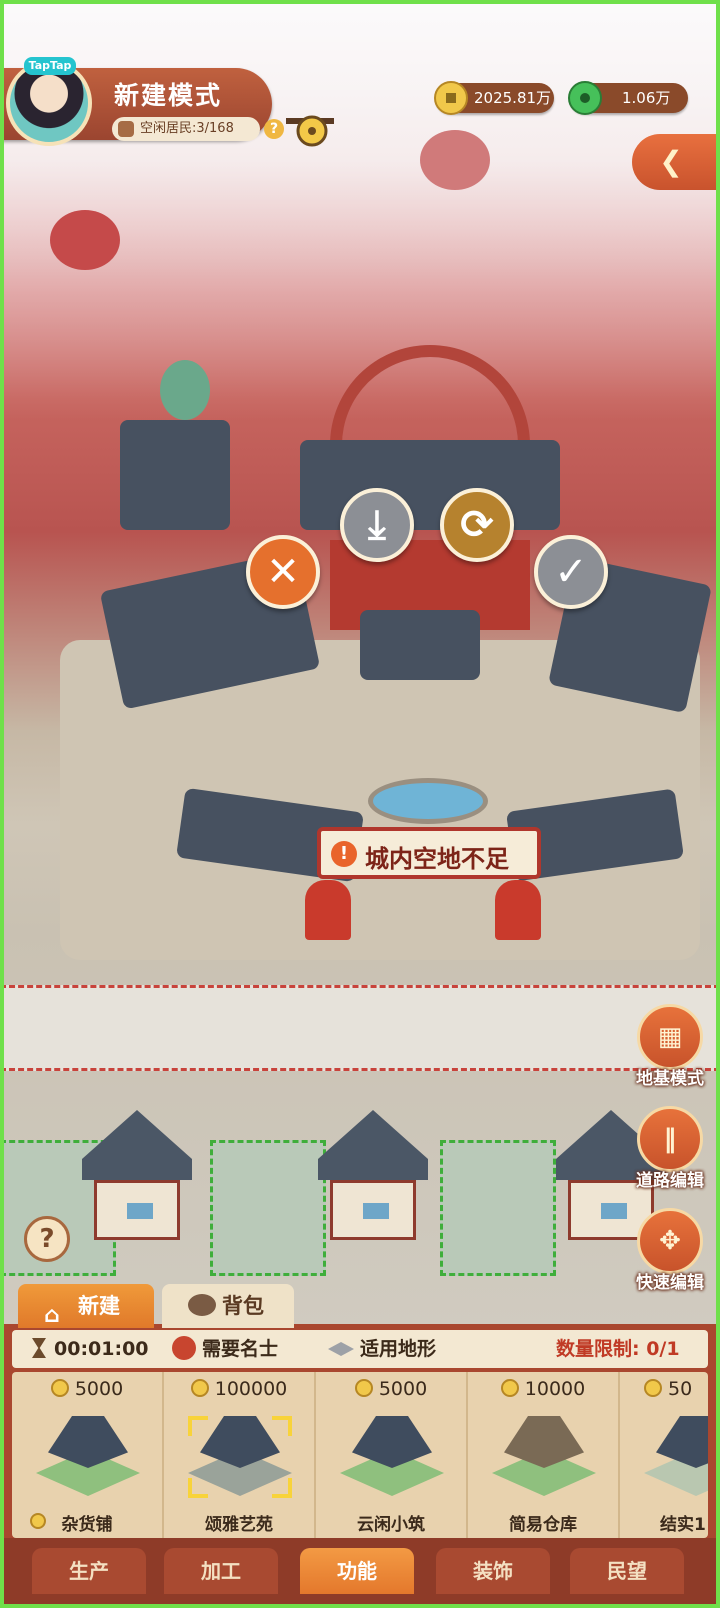  What do you see at coordinates (670, 1241) in the screenshot?
I see `move-arrows-icon: ✥` at bounding box center [670, 1241].